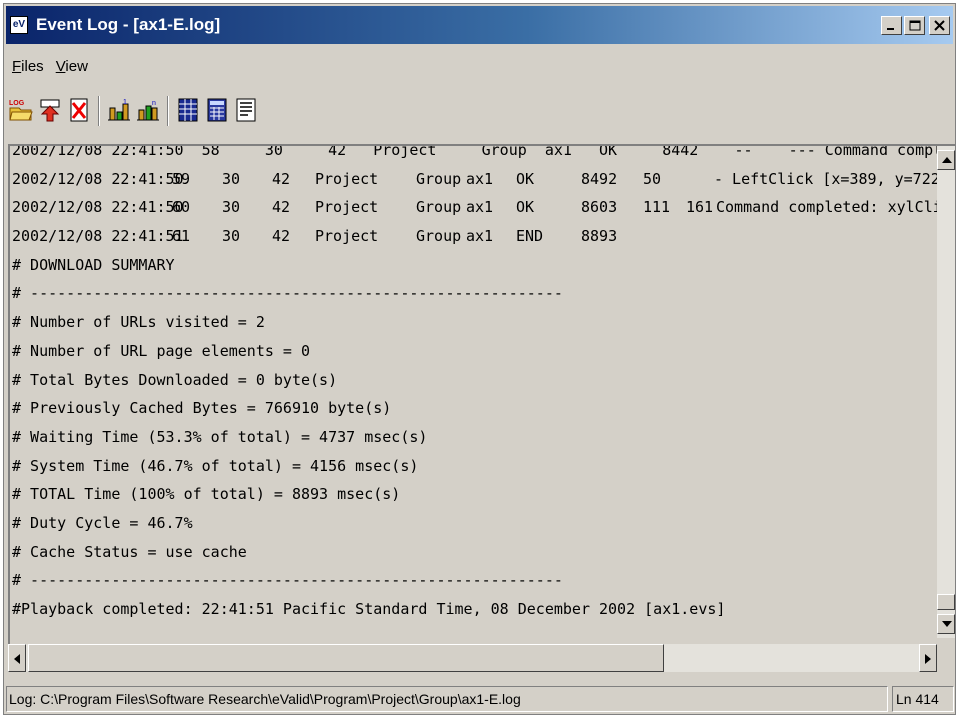 This screenshot has height=720, width=960. I want to click on chart-1-button: 1, so click(119, 111).